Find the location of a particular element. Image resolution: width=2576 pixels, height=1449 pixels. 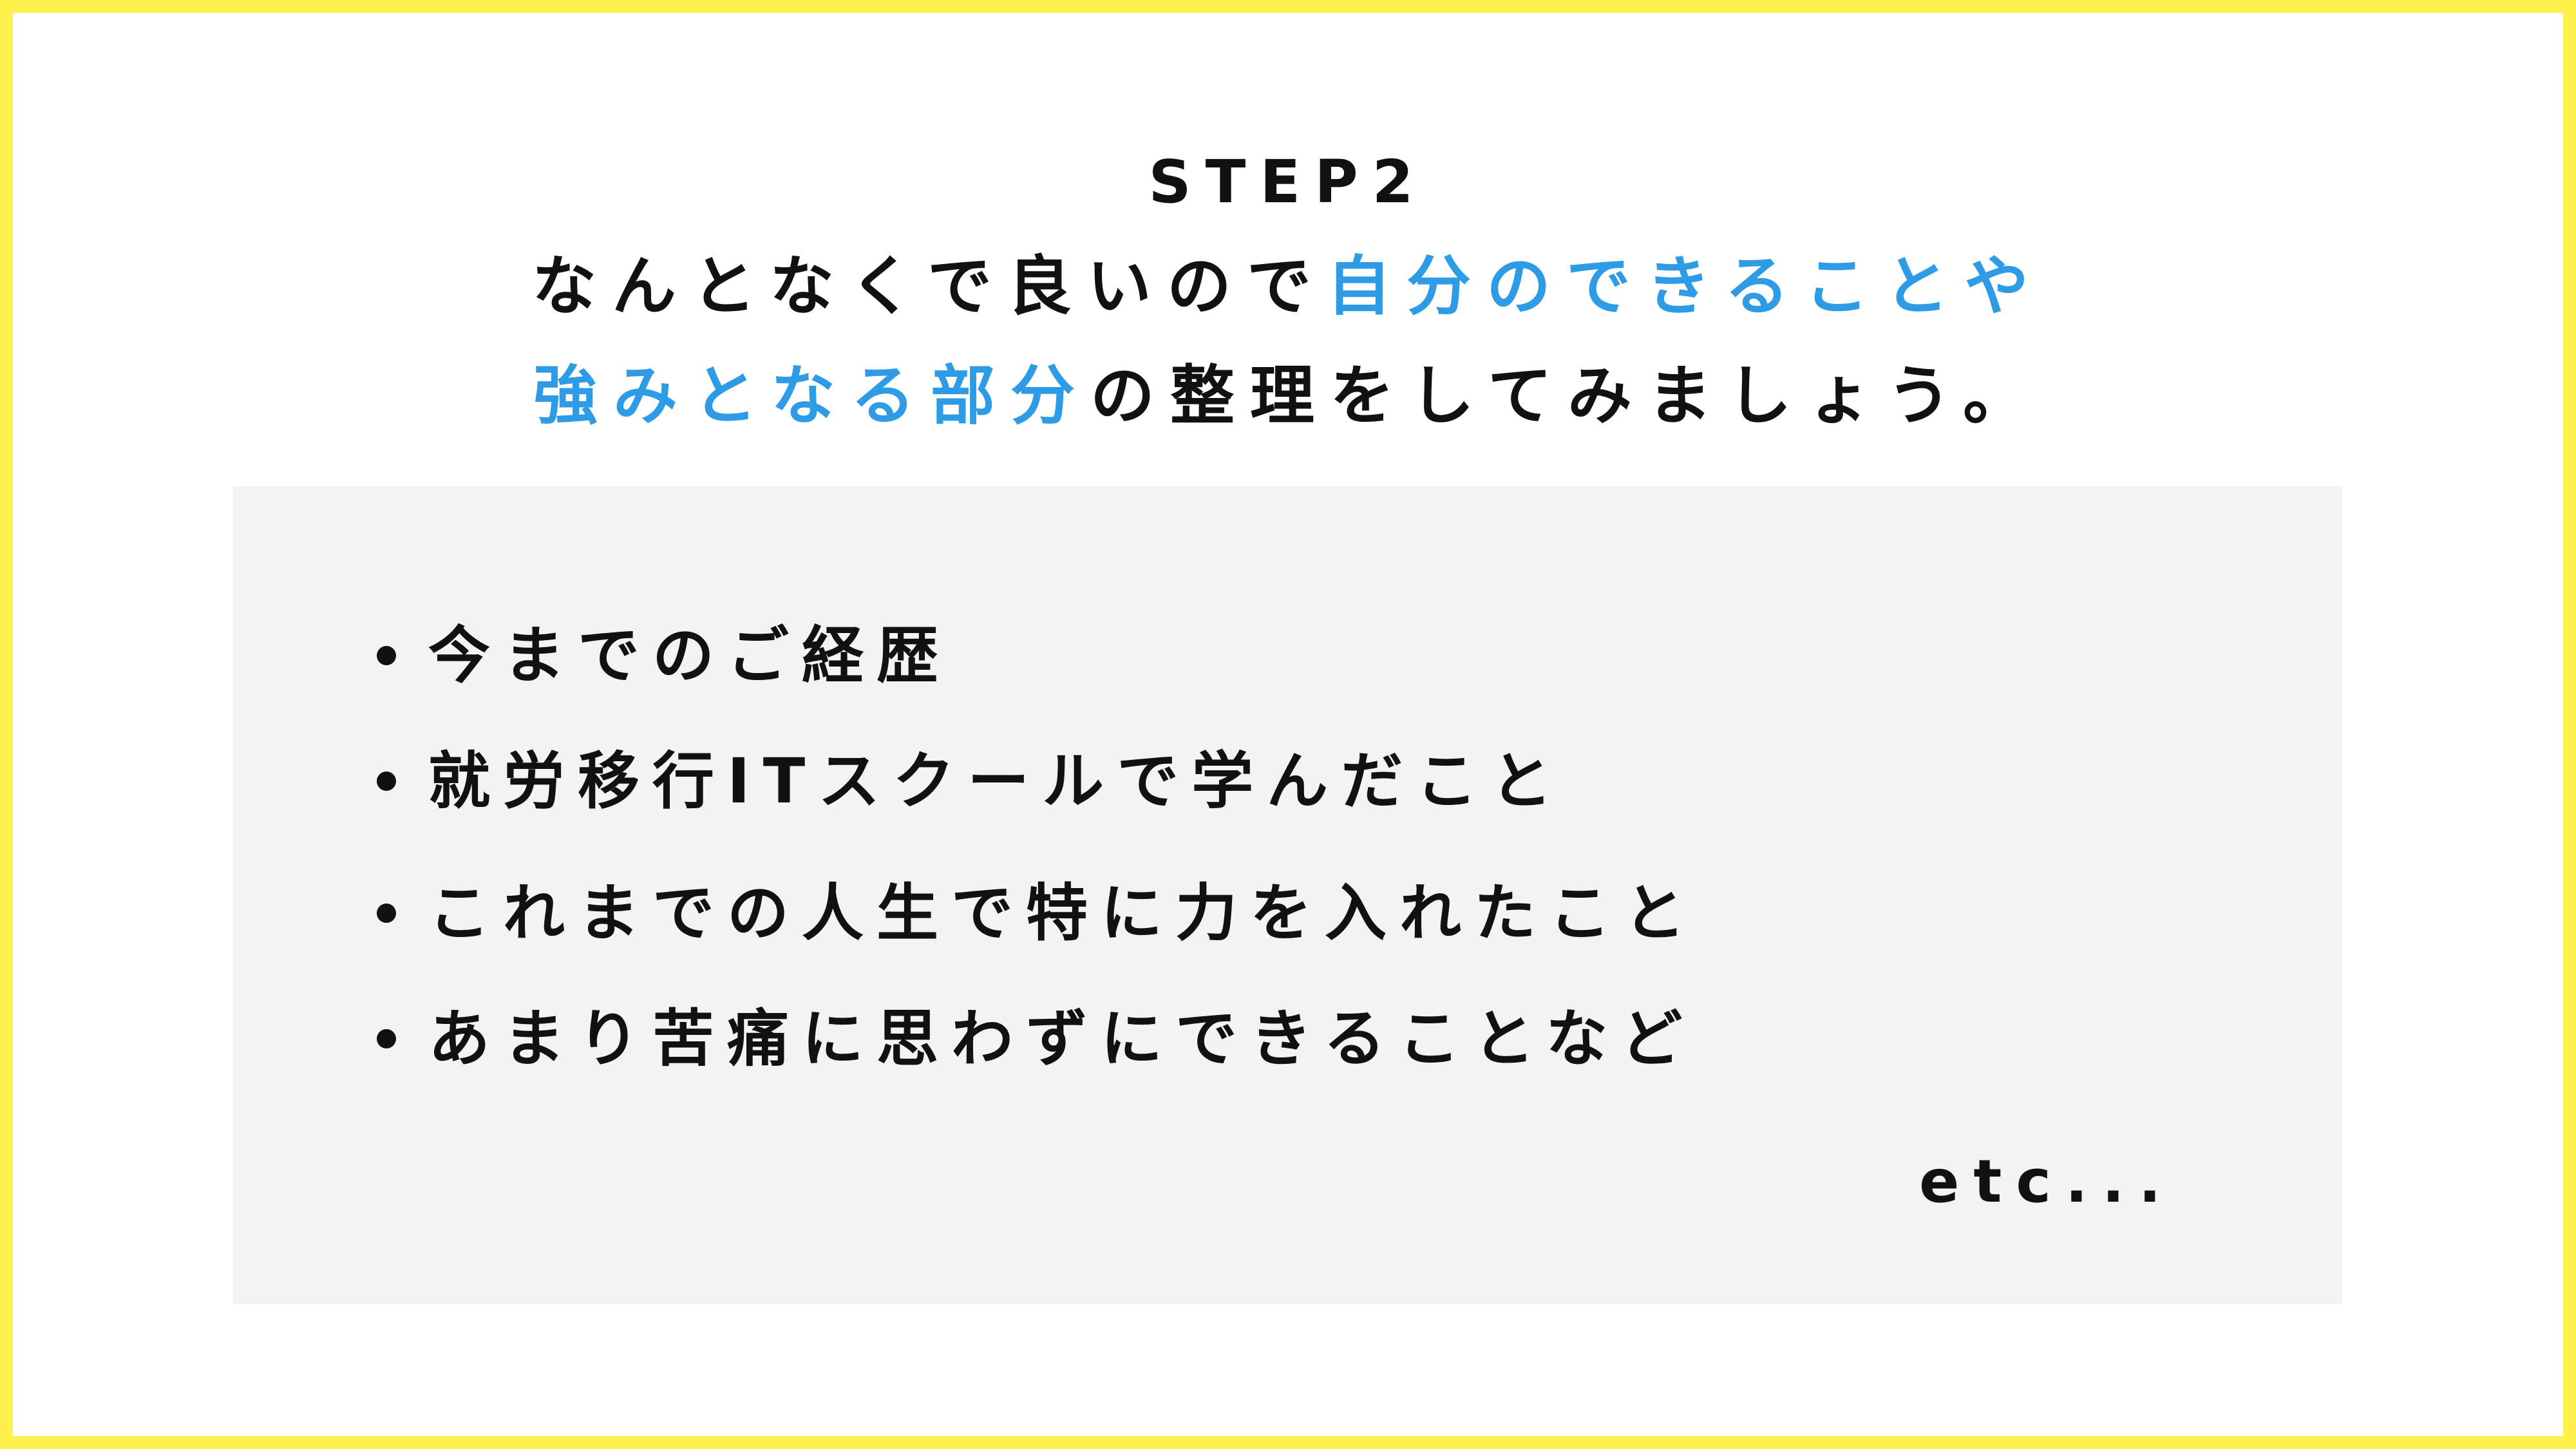

intro-line-2-text: の整理をしてみましょう。 is located at coordinates (1566, 396).